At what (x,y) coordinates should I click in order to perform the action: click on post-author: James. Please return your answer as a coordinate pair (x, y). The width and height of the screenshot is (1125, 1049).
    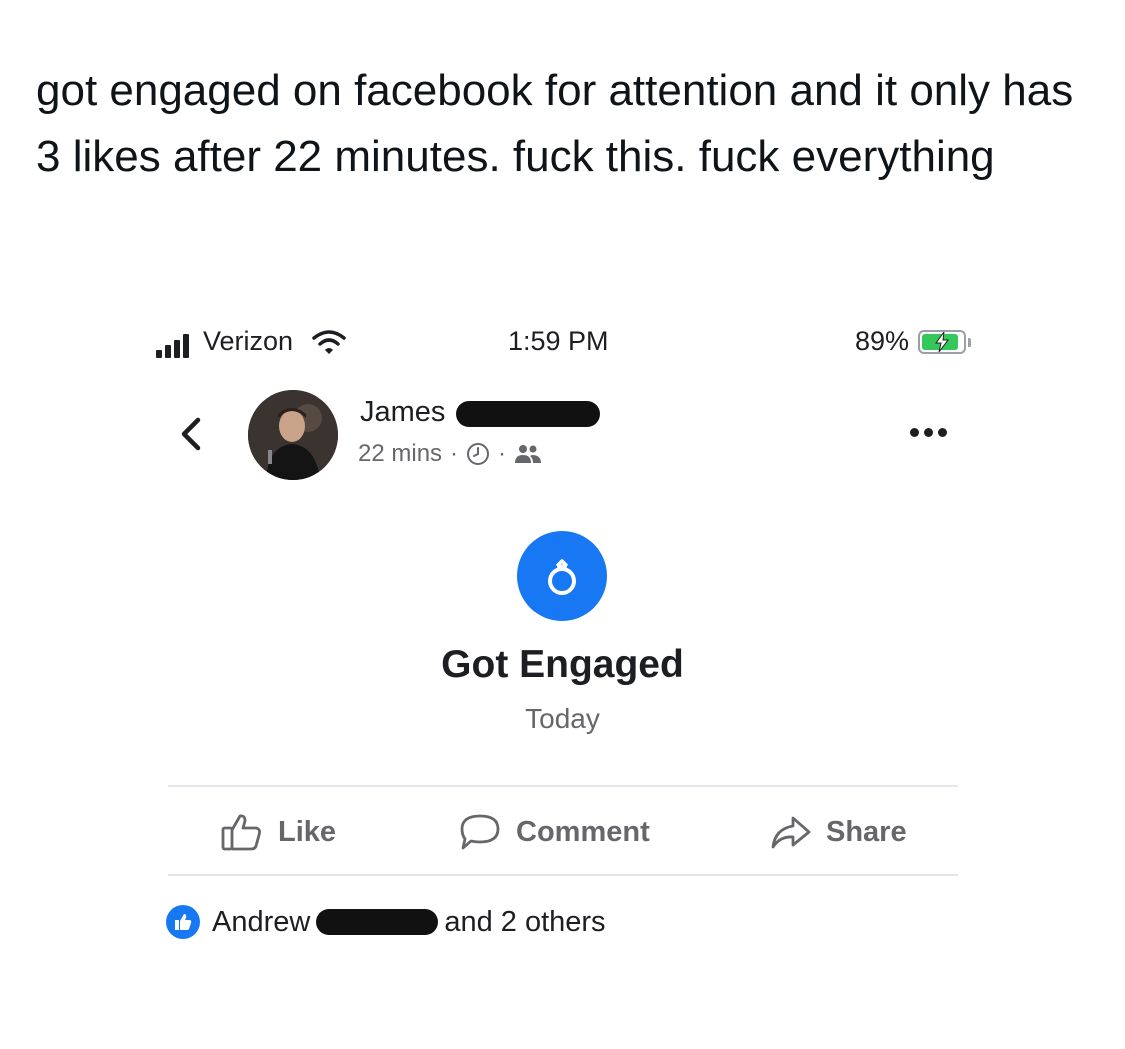
    Looking at the image, I should click on (402, 412).